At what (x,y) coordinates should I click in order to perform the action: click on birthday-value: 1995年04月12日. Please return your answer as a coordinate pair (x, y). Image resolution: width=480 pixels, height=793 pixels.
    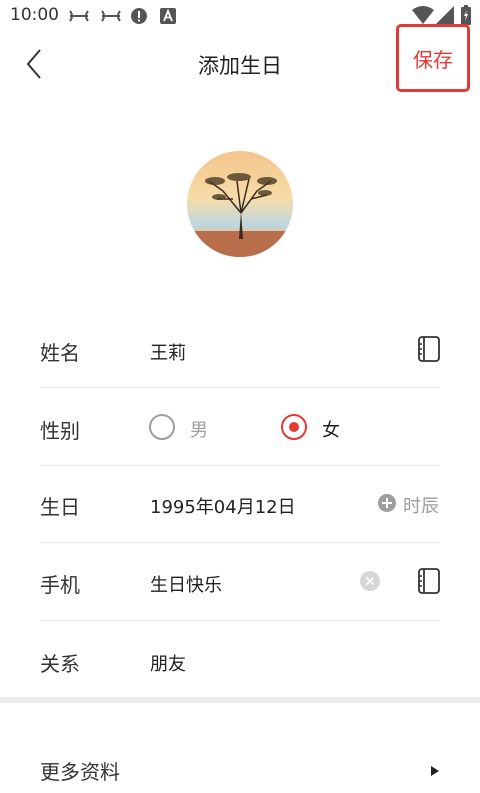
    Looking at the image, I should click on (223, 506).